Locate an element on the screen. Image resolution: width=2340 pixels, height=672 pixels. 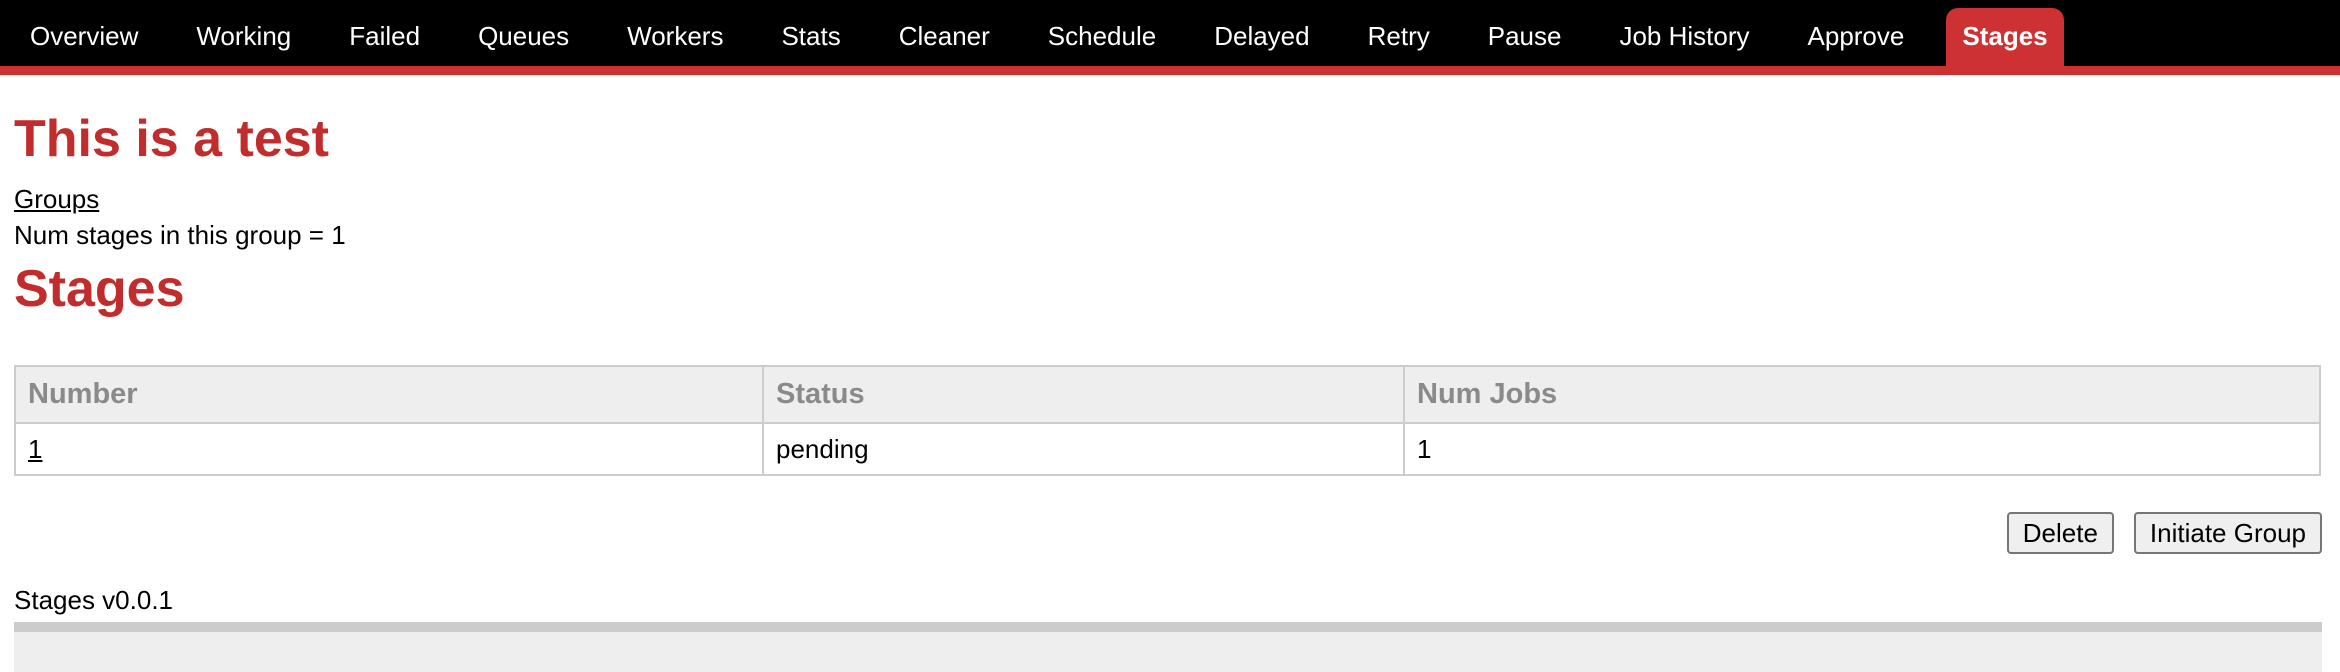
tab-cleaner: Cleaner is located at coordinates (944, 37).